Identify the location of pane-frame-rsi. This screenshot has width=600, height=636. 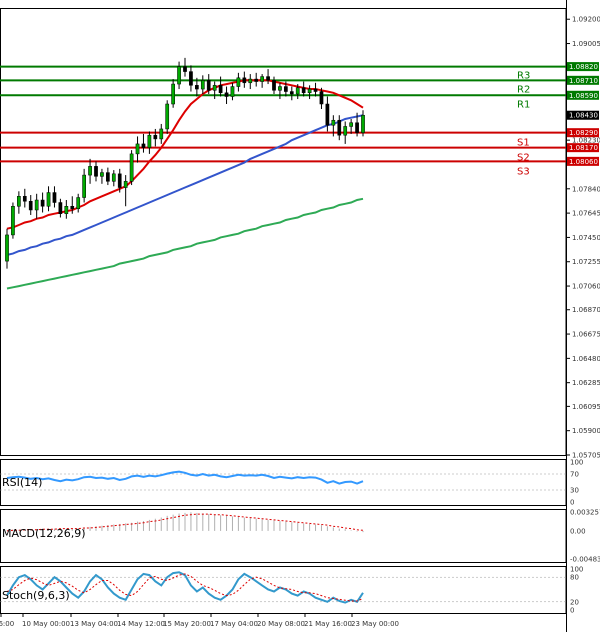
(283, 482).